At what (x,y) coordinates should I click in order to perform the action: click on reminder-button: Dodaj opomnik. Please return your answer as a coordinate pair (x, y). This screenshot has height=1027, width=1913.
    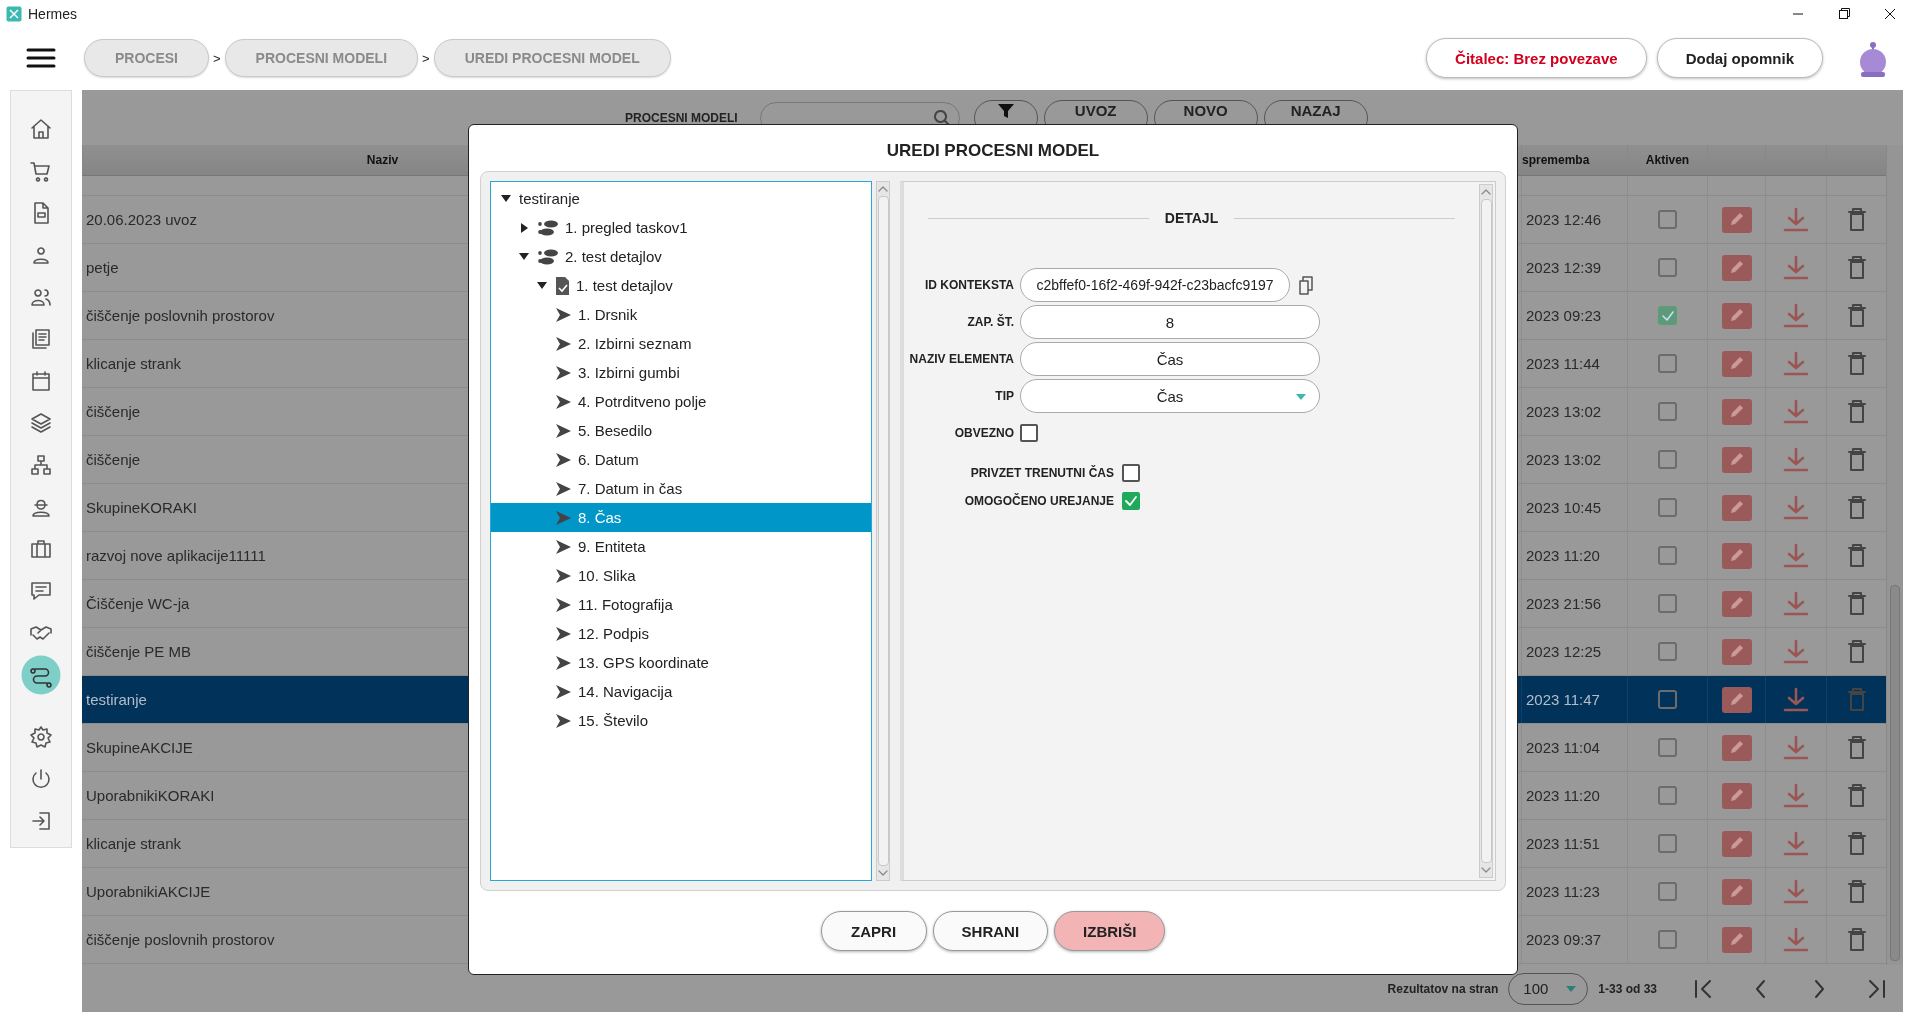
    Looking at the image, I should click on (1739, 58).